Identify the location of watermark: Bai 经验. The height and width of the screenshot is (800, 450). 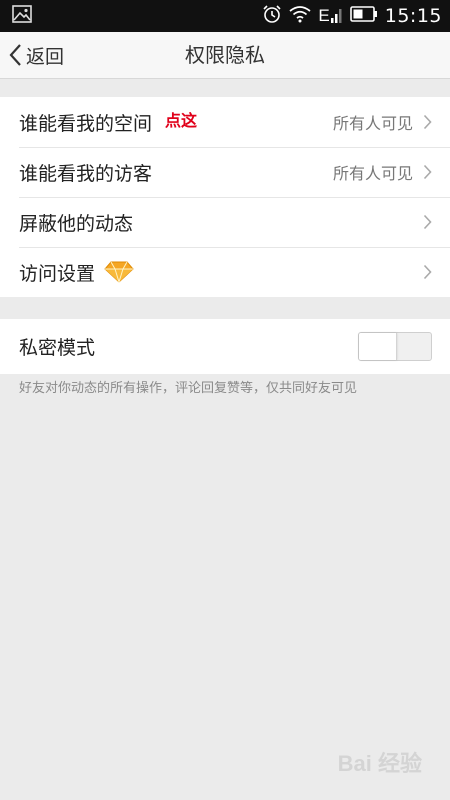
(380, 762).